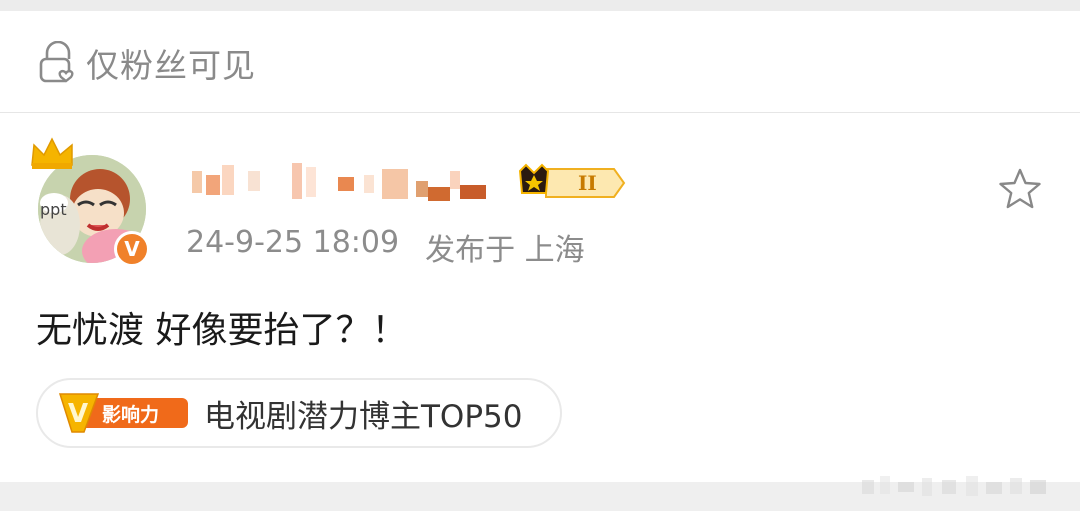 Image resolution: width=1080 pixels, height=511 pixels. Describe the element at coordinates (363, 416) in the screenshot. I see `influence-label: 电视剧潜力博主TOP50` at that location.